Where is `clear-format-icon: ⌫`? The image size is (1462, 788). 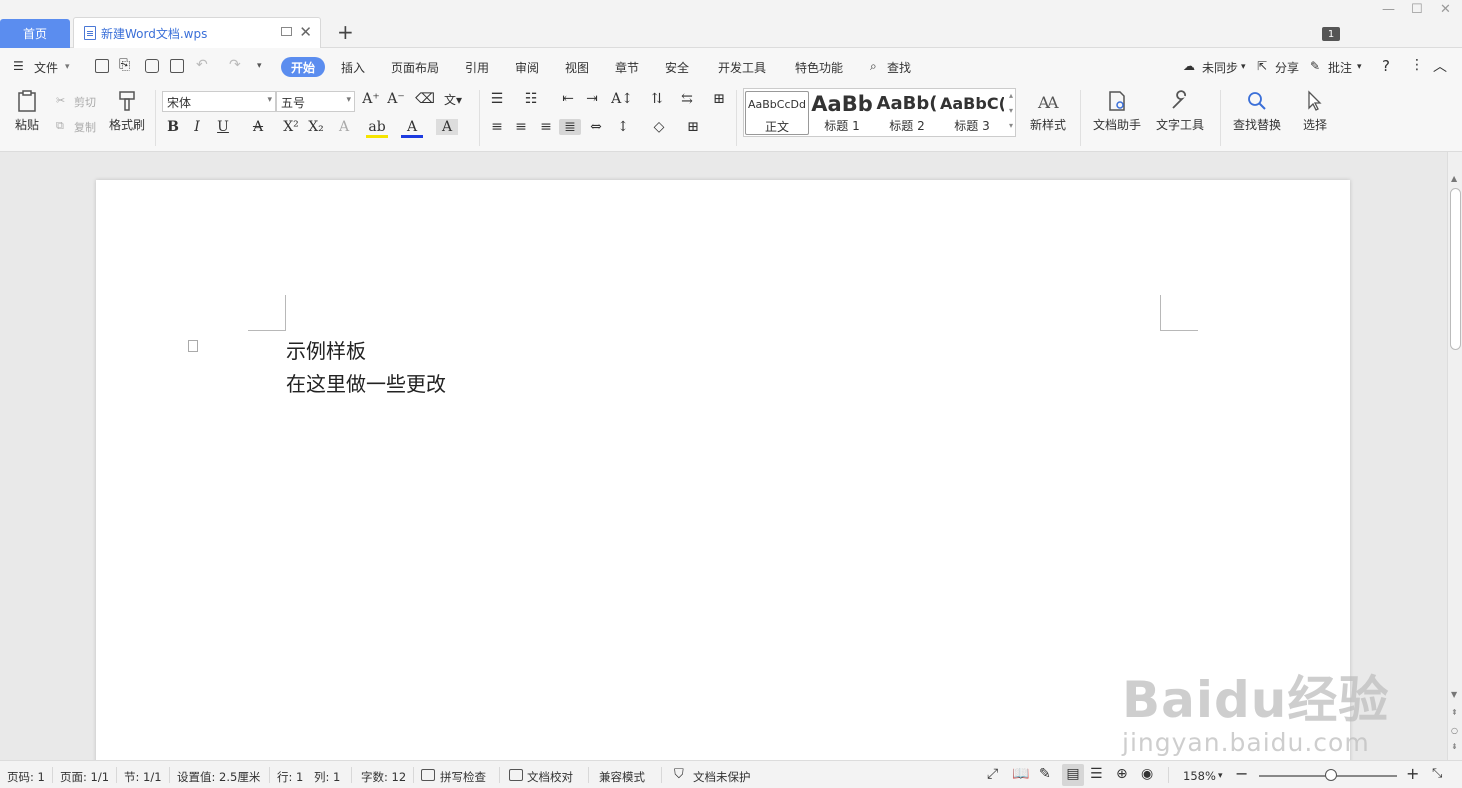
clear-format-icon: ⌫ is located at coordinates (425, 99).